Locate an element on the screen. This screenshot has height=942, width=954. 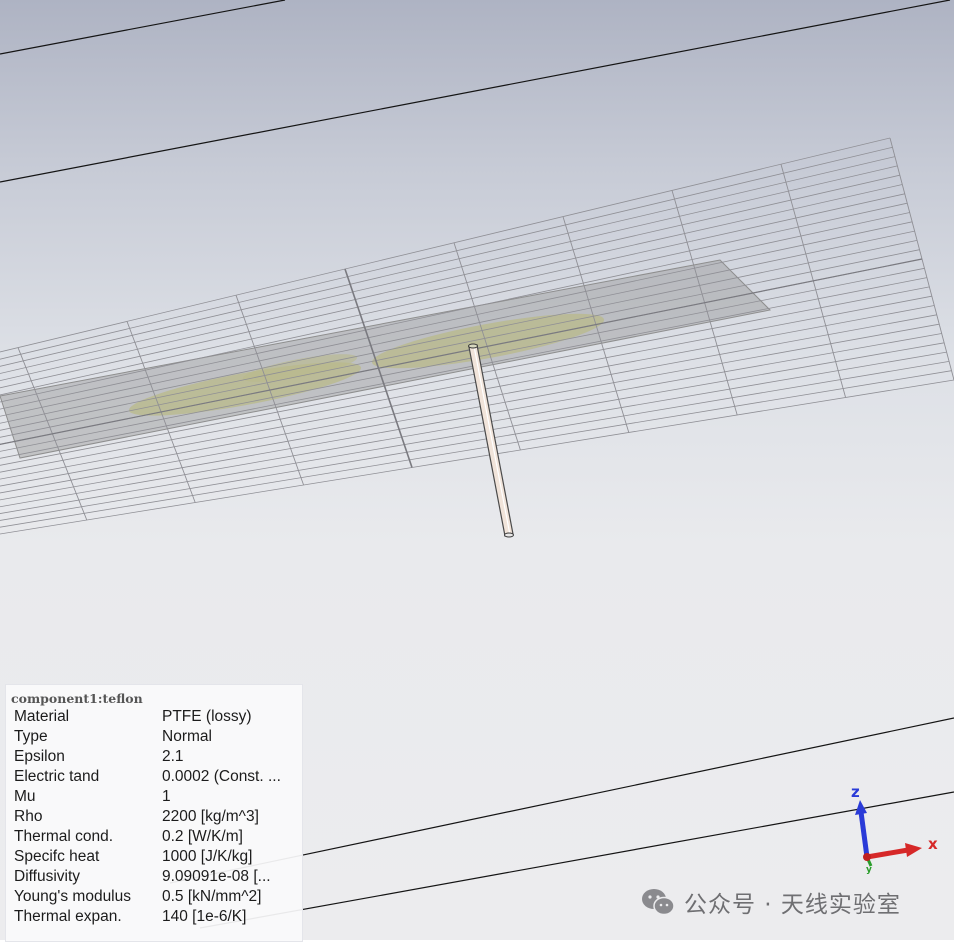
property-row: Specifc heat 1000 [J/K/kg] is located at coordinates (154, 857).